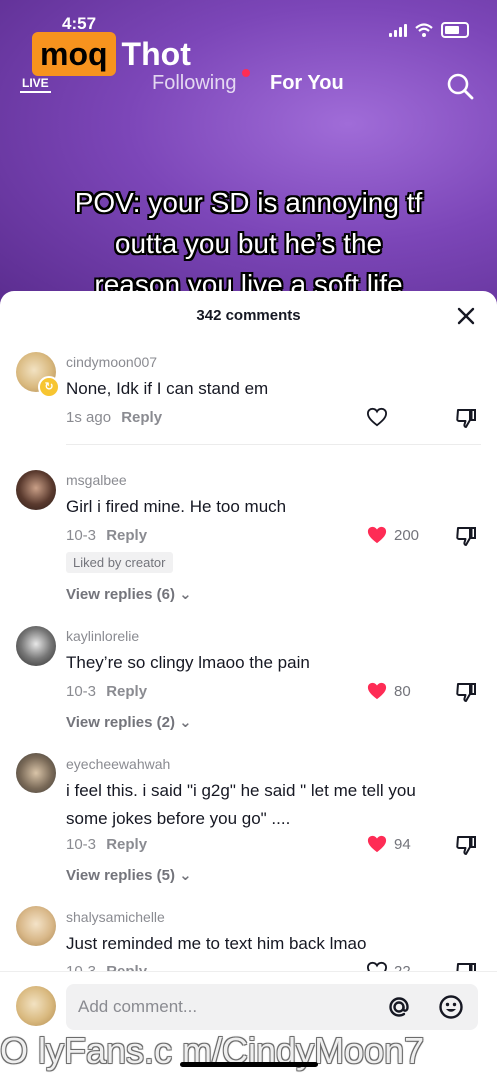  I want to click on brand-logo-text: Thot, so click(156, 53).